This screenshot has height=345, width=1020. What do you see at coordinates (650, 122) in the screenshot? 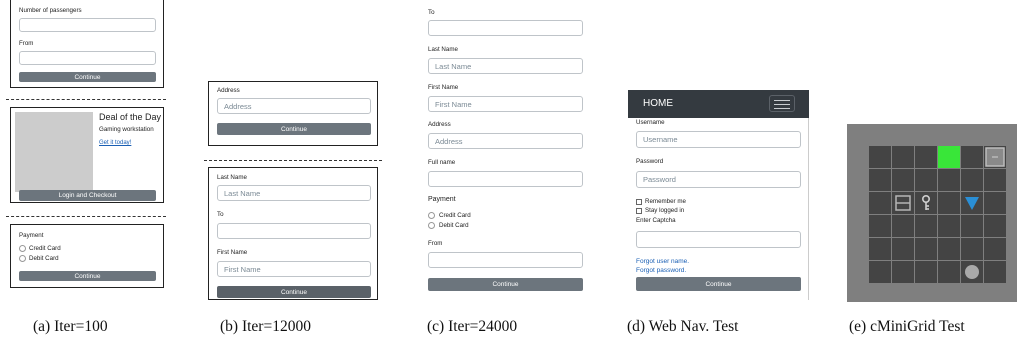
I see `username-label: Username` at bounding box center [650, 122].